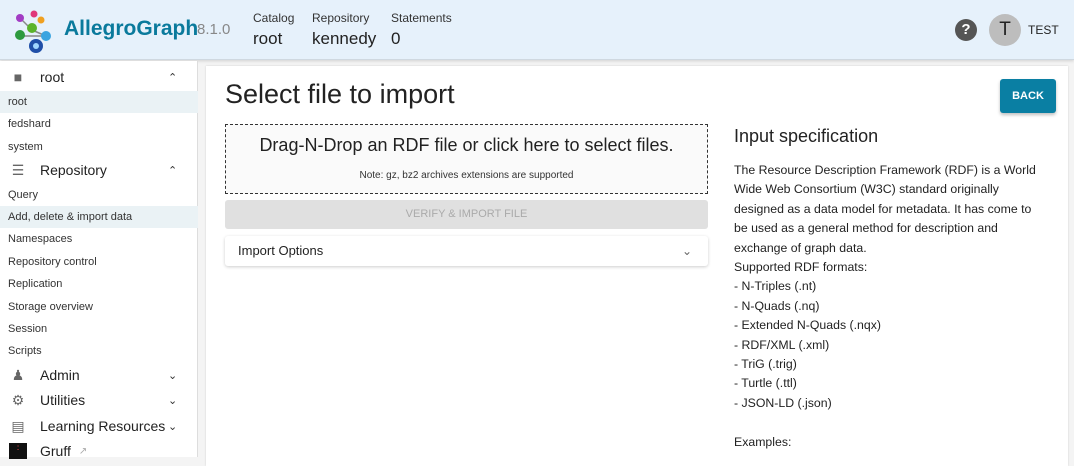 The image size is (1074, 466). Describe the element at coordinates (60, 375) in the screenshot. I see `section-label: Admin` at that location.